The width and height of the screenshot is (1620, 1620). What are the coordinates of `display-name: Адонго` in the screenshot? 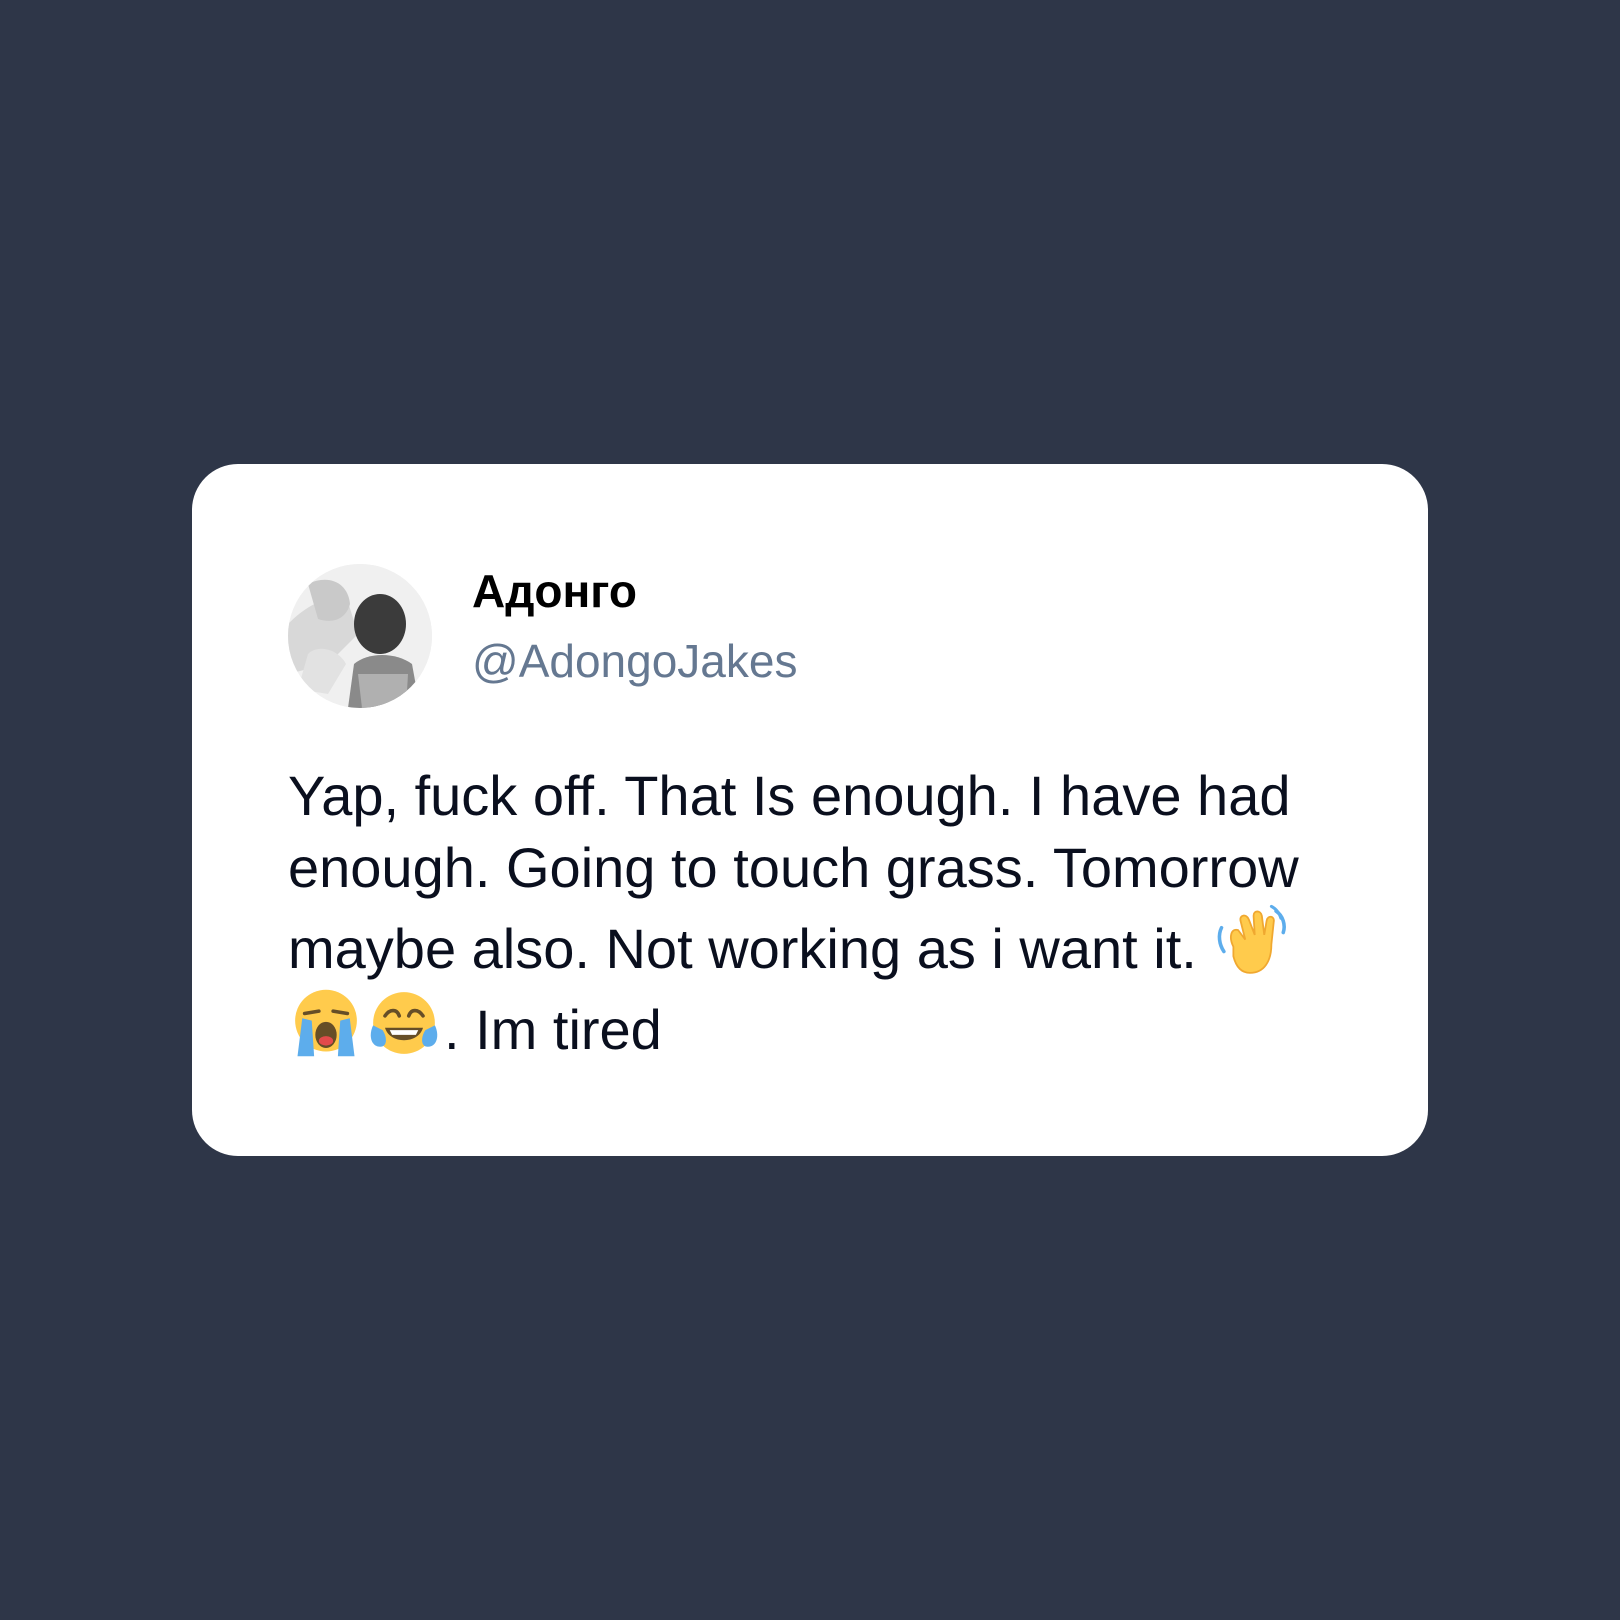 It's located at (554, 591).